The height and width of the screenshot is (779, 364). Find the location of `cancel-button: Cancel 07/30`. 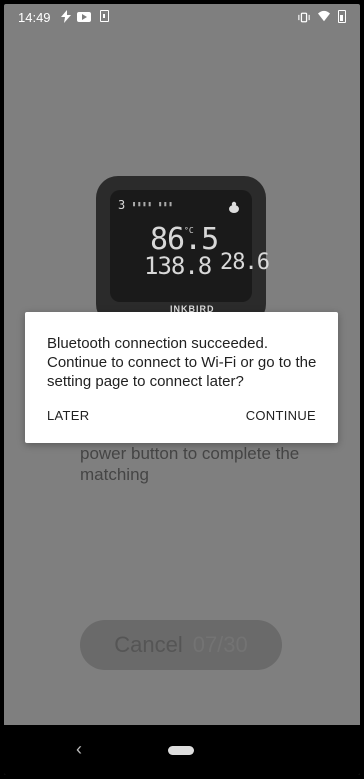

cancel-button: Cancel 07/30 is located at coordinates (181, 645).